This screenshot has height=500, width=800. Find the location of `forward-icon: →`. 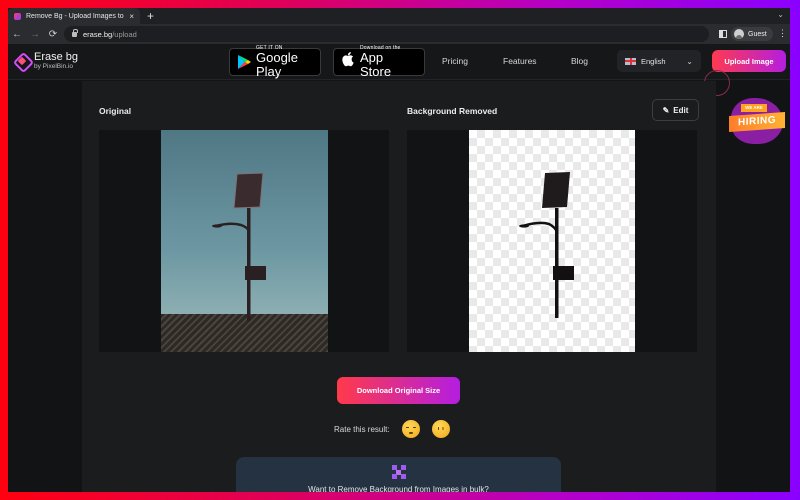

forward-icon: → is located at coordinates (35, 34).